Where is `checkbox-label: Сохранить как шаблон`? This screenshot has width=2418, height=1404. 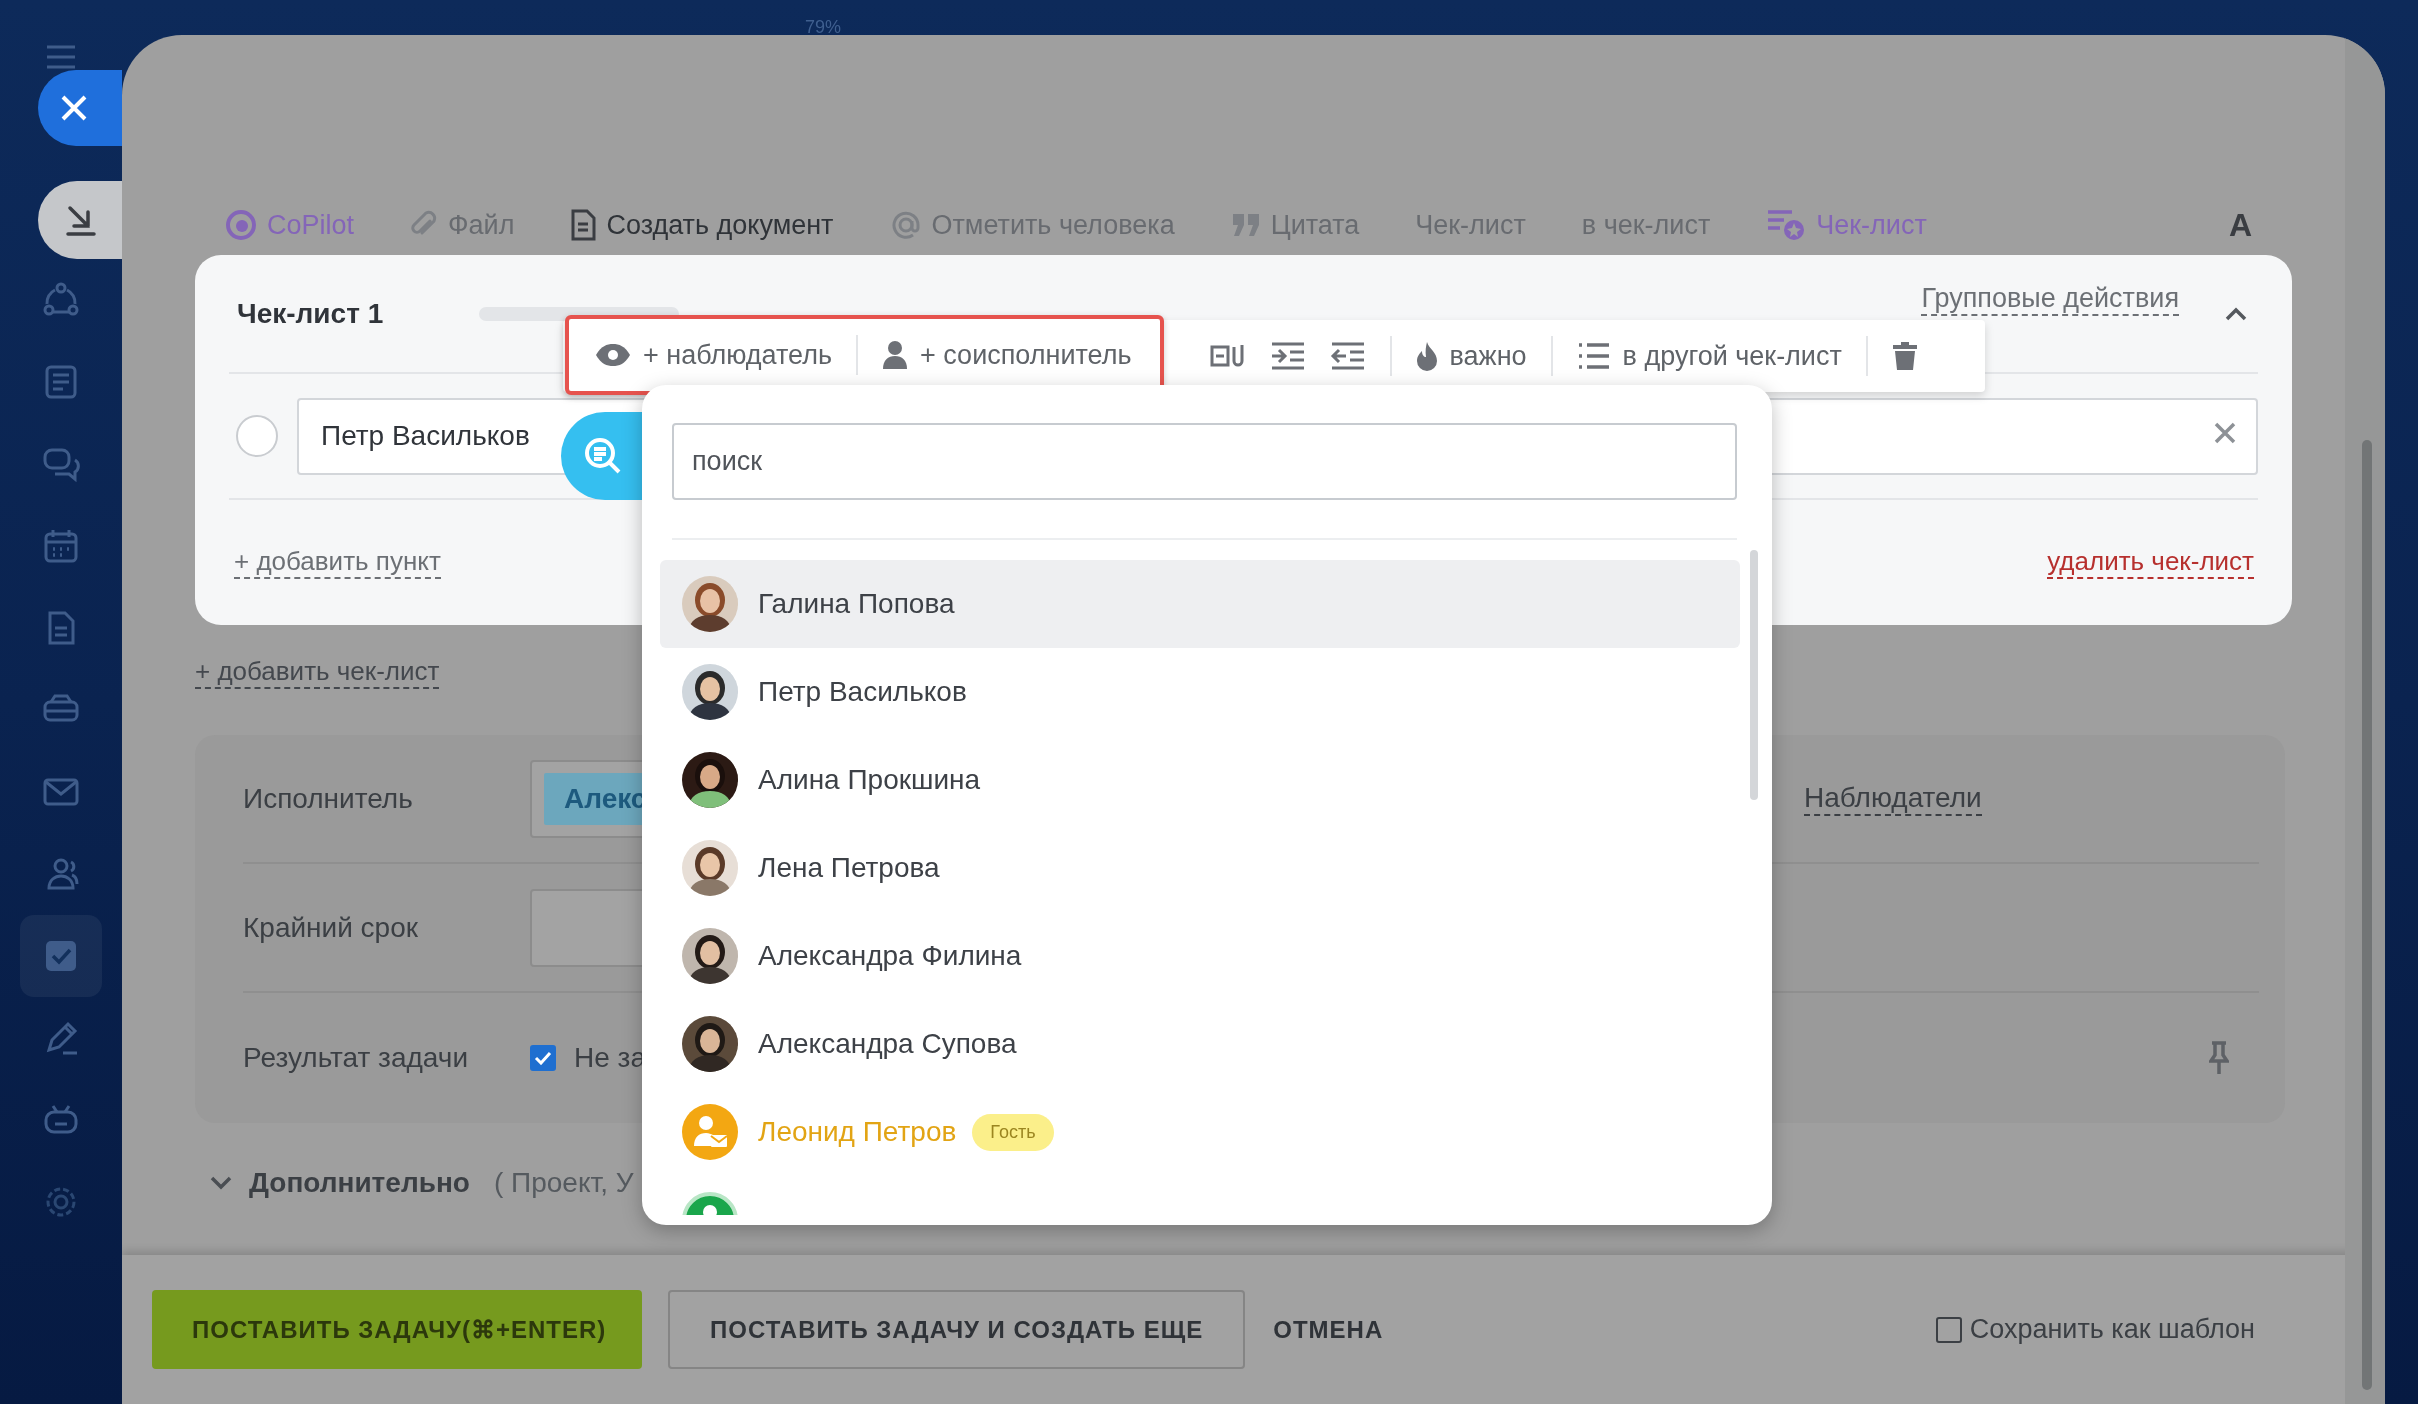
checkbox-label: Сохранить как шаблон is located at coordinates (2112, 1329).